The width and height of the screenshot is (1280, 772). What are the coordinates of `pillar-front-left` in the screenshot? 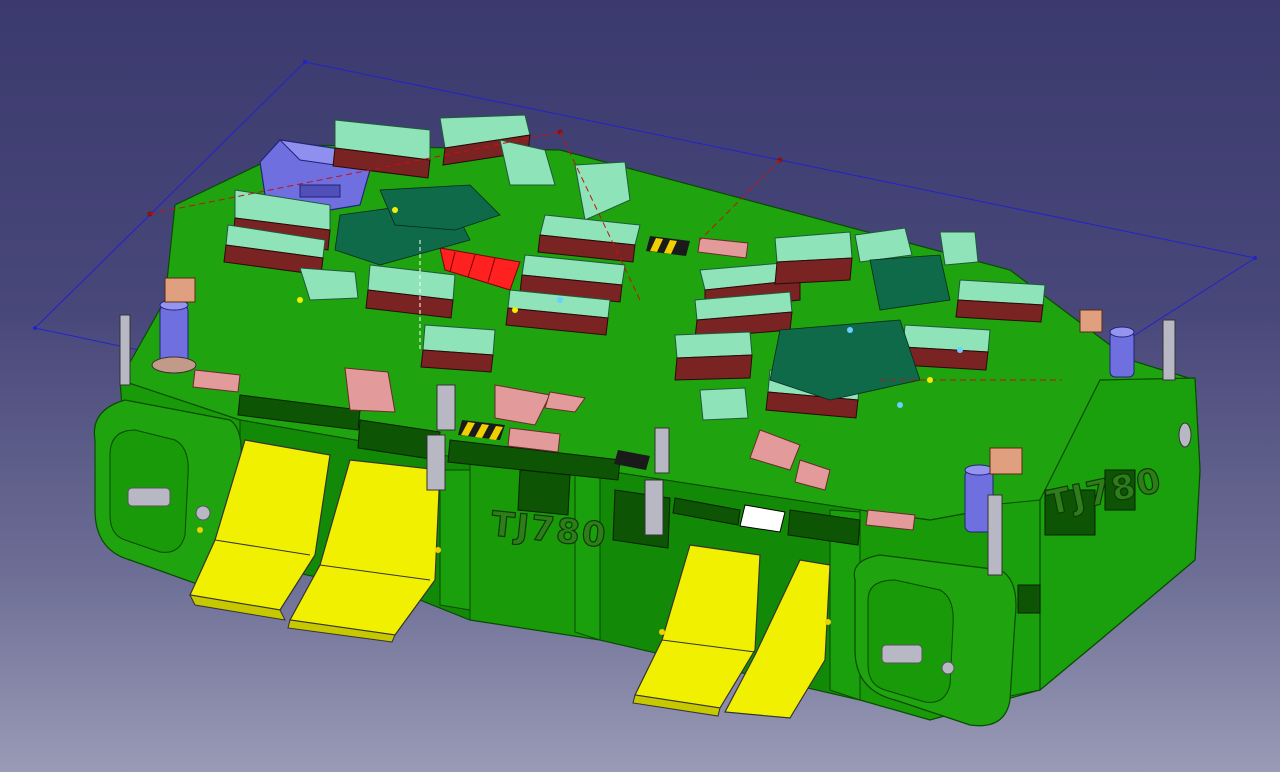 It's located at (174, 335).